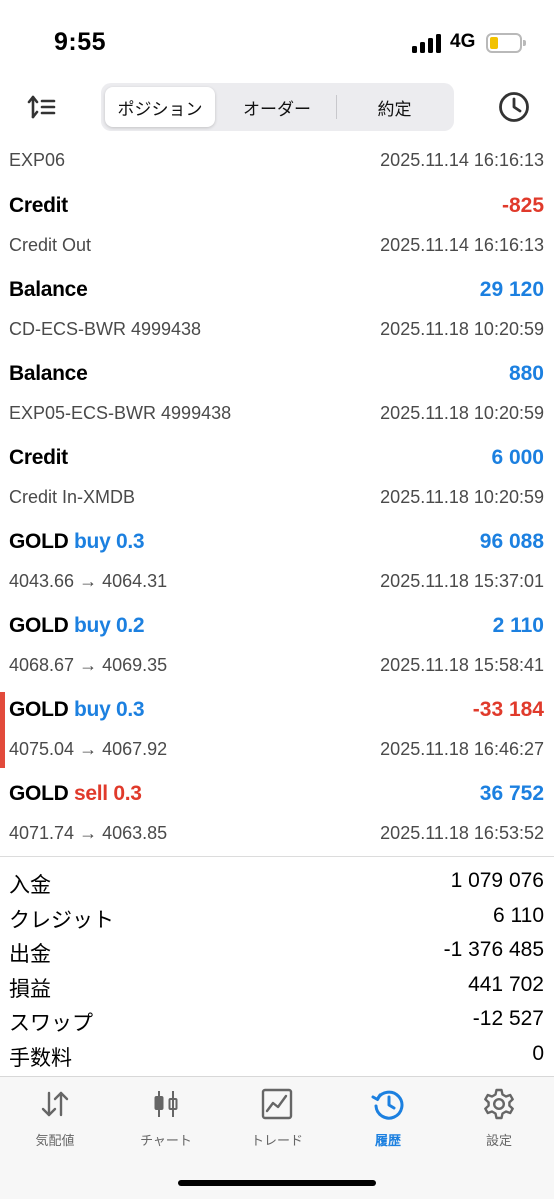 The width and height of the screenshot is (554, 1199). What do you see at coordinates (50, 245) in the screenshot?
I see `item-comment: Credit Out` at bounding box center [50, 245].